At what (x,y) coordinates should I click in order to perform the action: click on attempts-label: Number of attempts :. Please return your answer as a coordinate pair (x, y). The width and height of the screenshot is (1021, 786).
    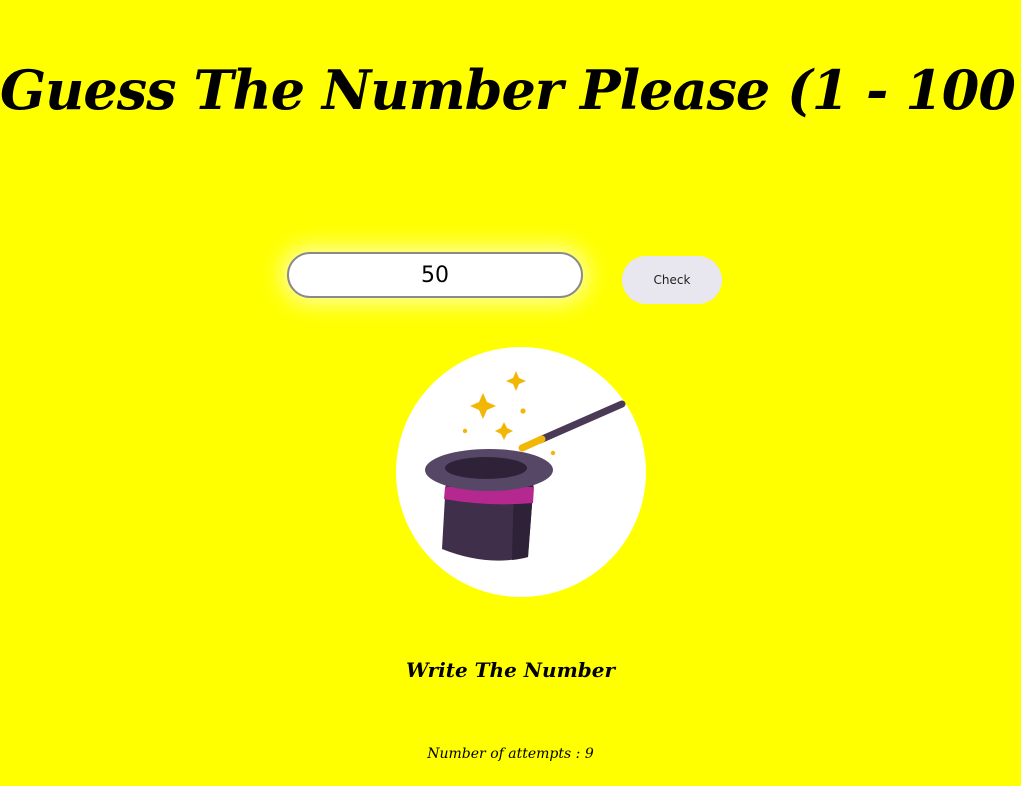
    Looking at the image, I should click on (506, 754).